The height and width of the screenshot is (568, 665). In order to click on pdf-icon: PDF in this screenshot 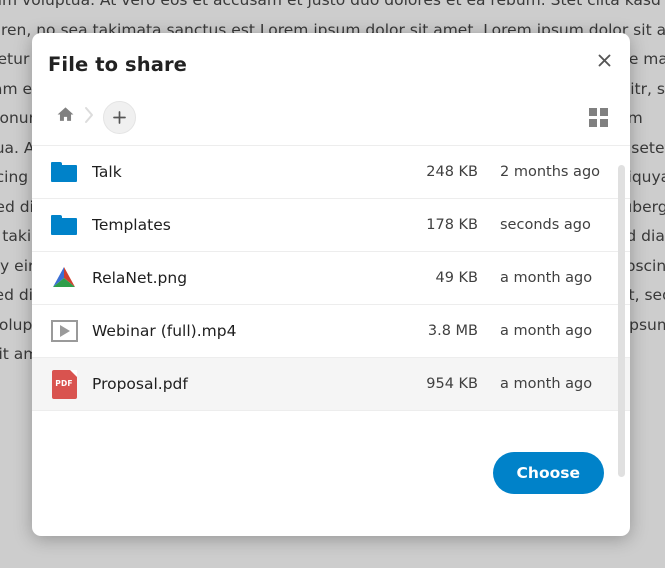, I will do `click(64, 384)`.